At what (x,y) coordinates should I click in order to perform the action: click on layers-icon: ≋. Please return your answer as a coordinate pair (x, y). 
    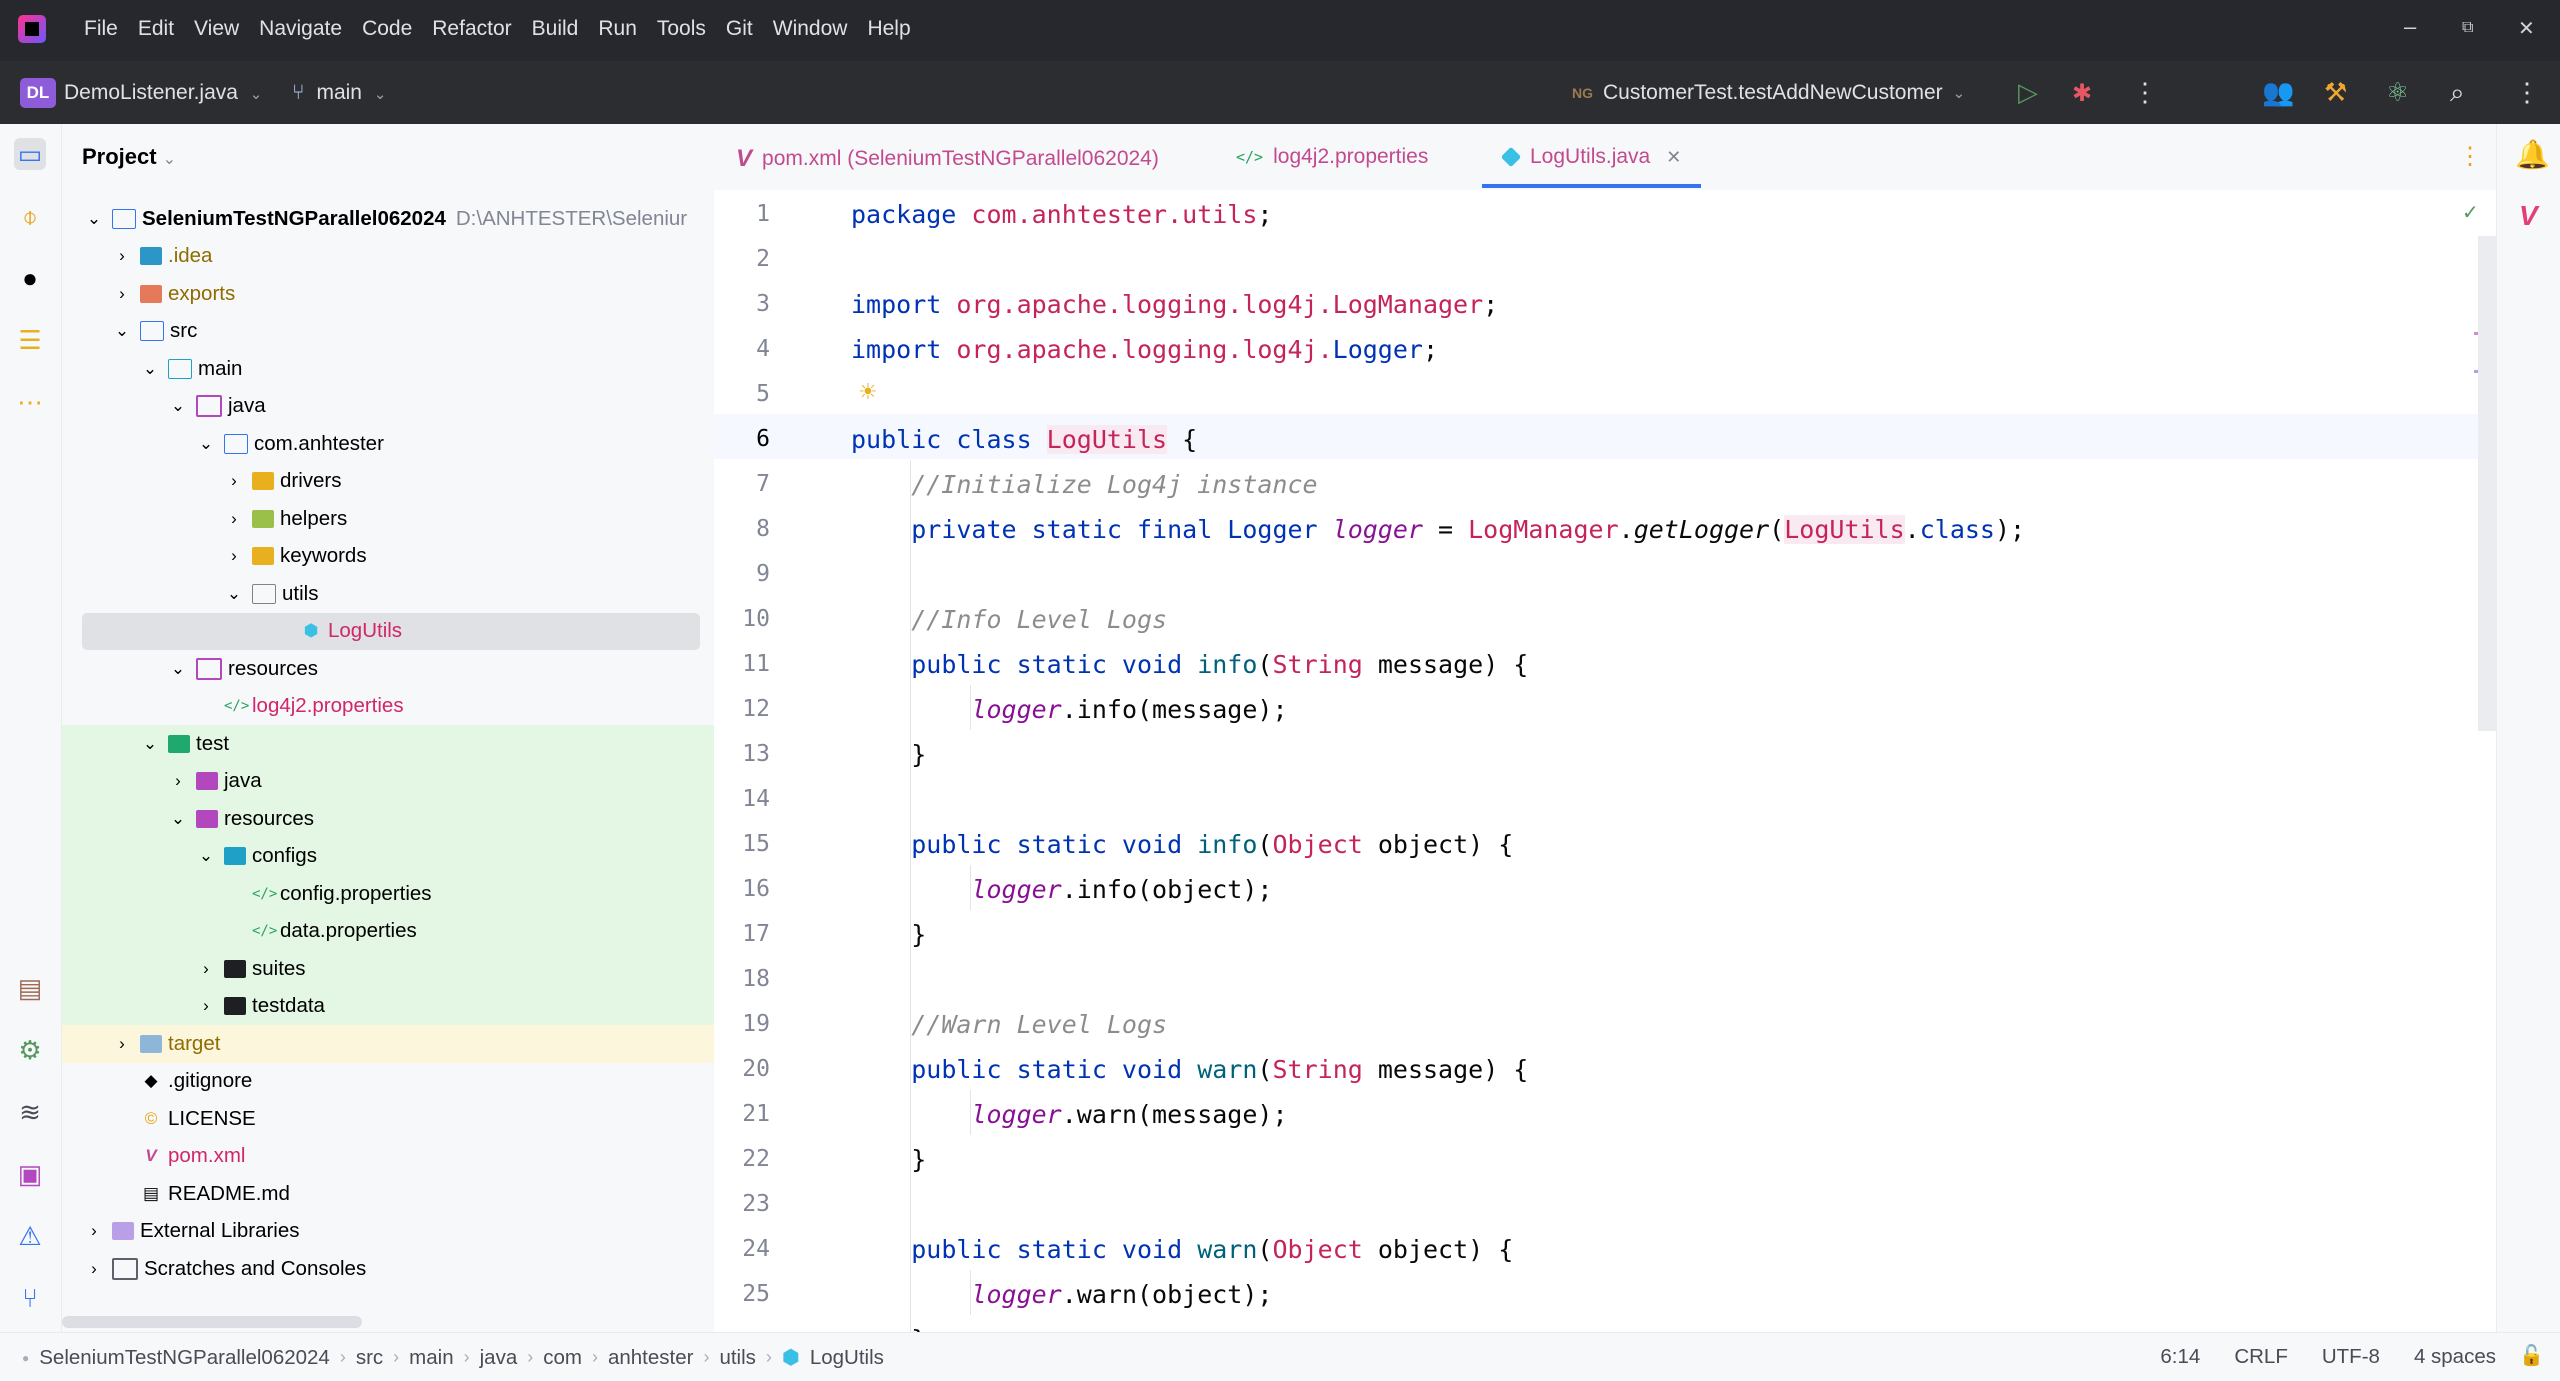
    Looking at the image, I should click on (30, 1112).